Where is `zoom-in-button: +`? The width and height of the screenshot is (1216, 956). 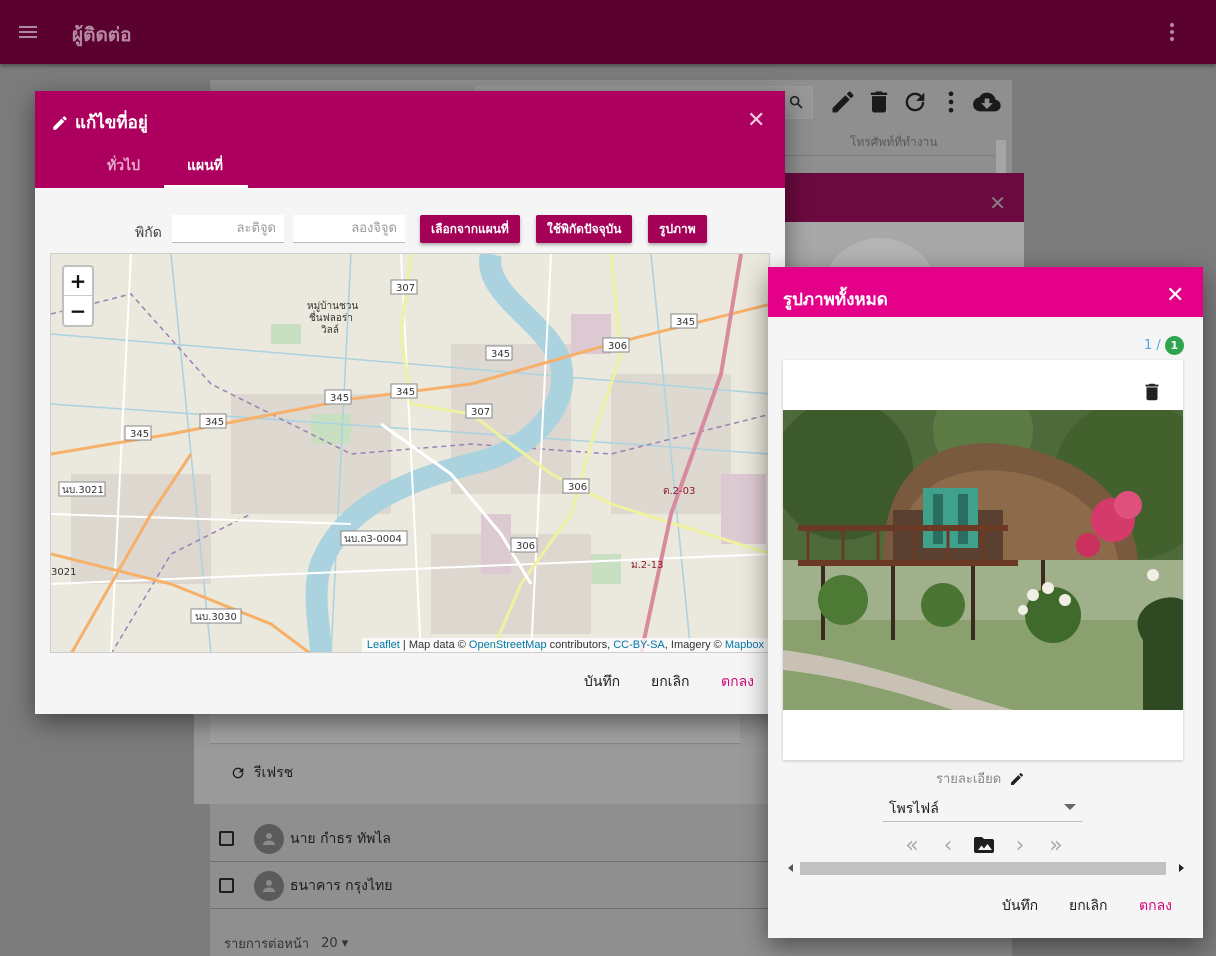
zoom-in-button: + is located at coordinates (78, 281).